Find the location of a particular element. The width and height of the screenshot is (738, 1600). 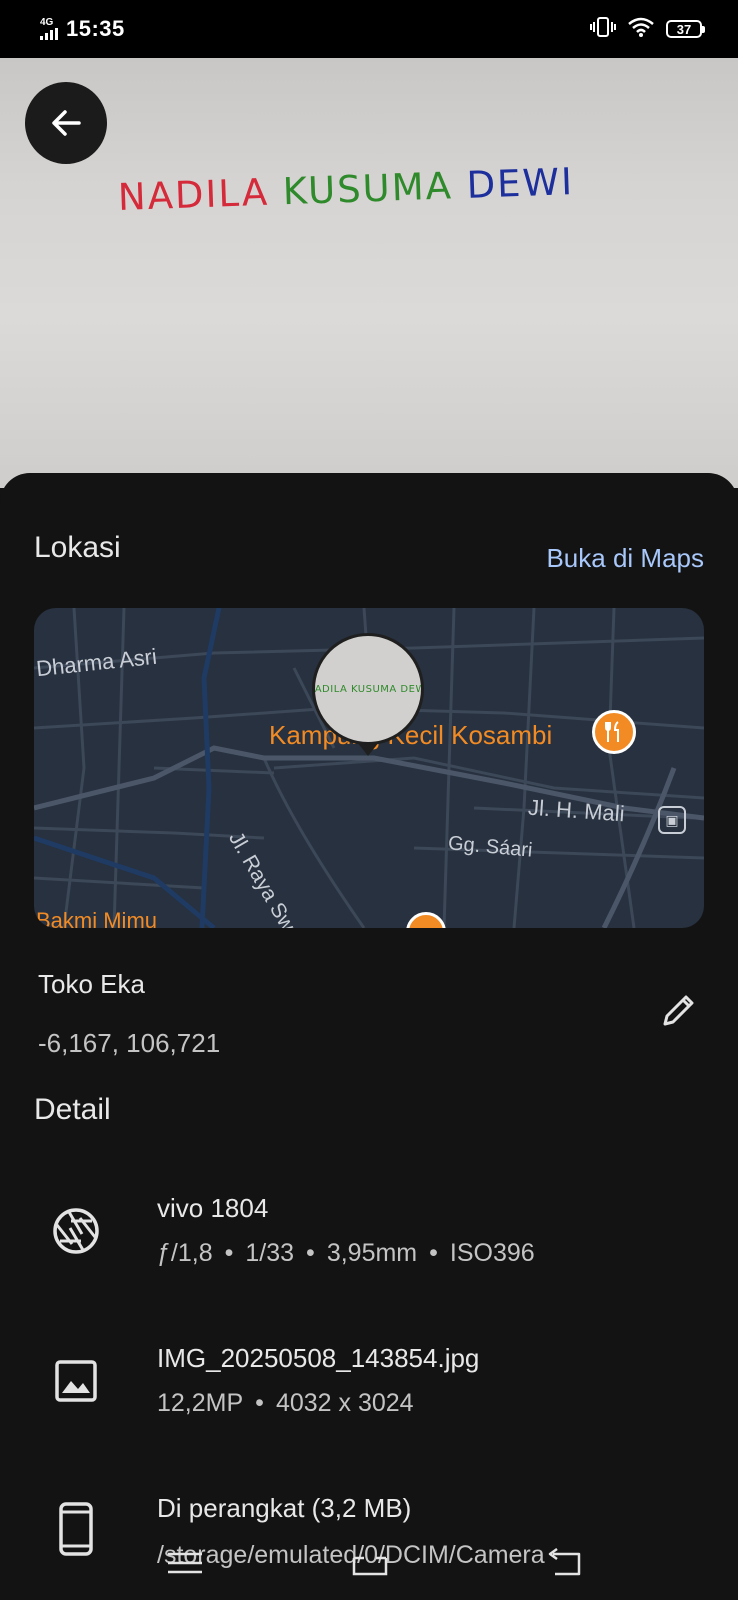

clock: 15:35 is located at coordinates (95, 28).